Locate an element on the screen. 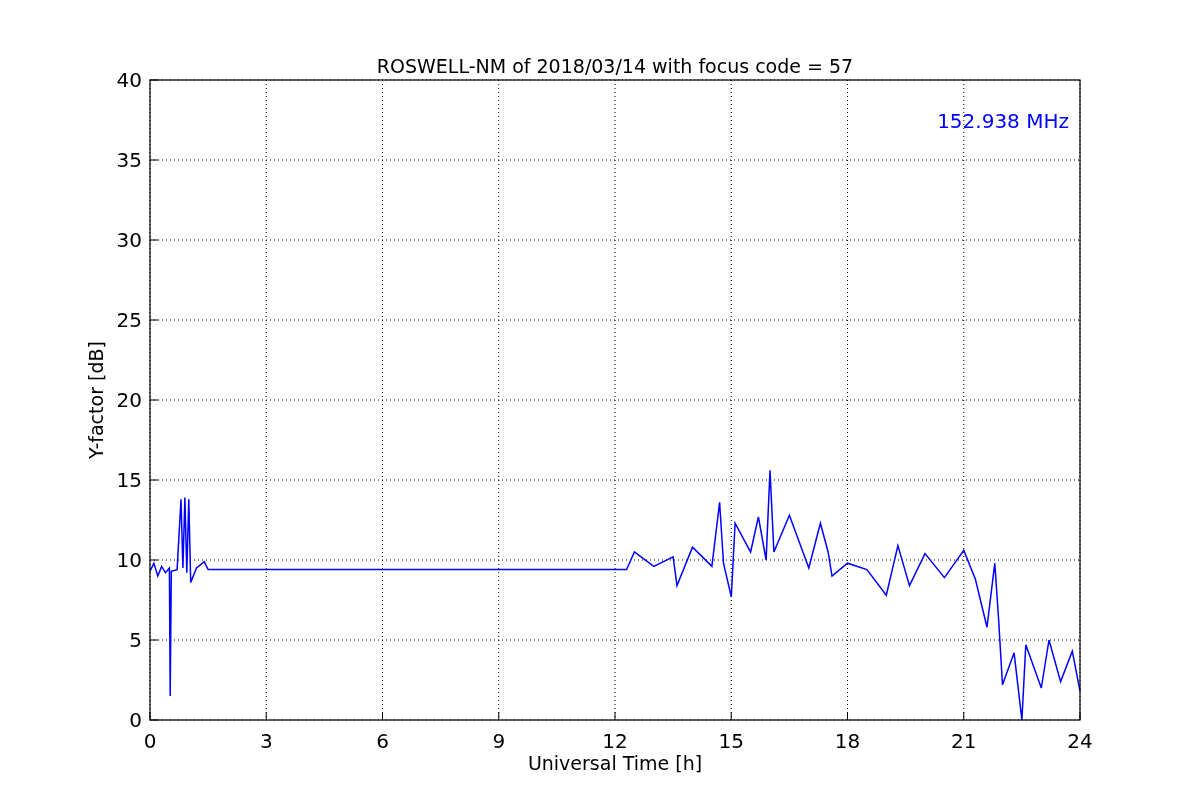 This screenshot has height=800, width=1200. y-tick-label: 30 is located at coordinates (129, 240).